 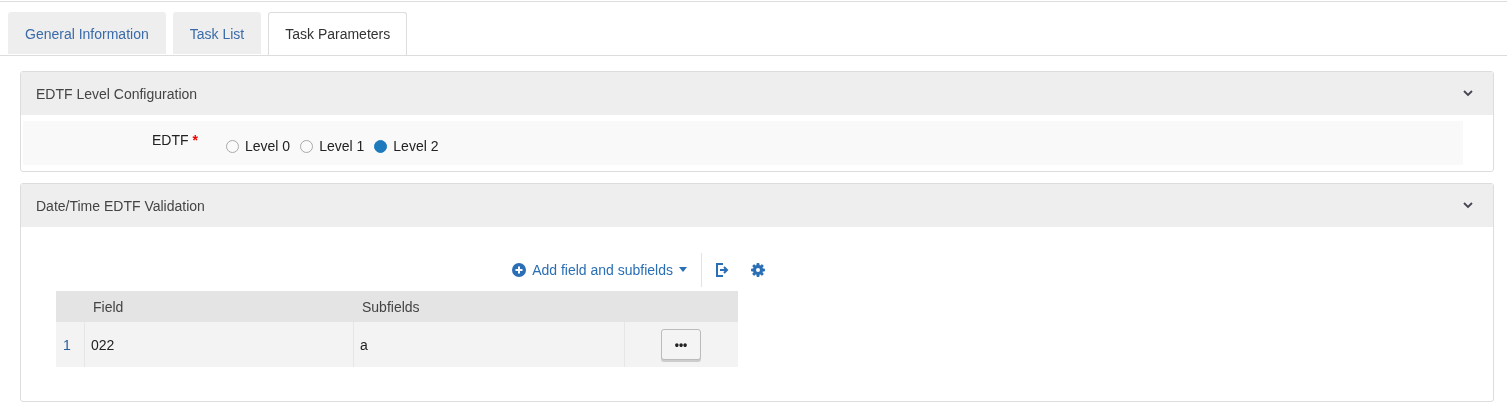 What do you see at coordinates (87, 33) in the screenshot?
I see `tab: General Information` at bounding box center [87, 33].